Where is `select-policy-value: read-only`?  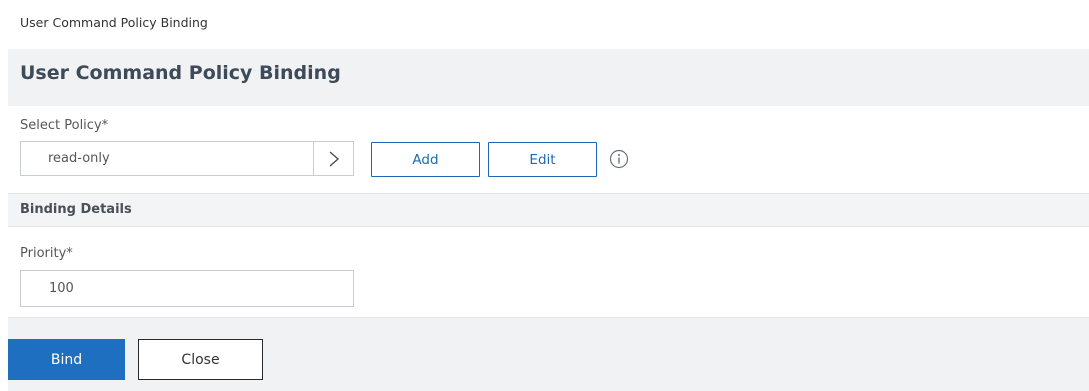
select-policy-value: read-only is located at coordinates (79, 158).